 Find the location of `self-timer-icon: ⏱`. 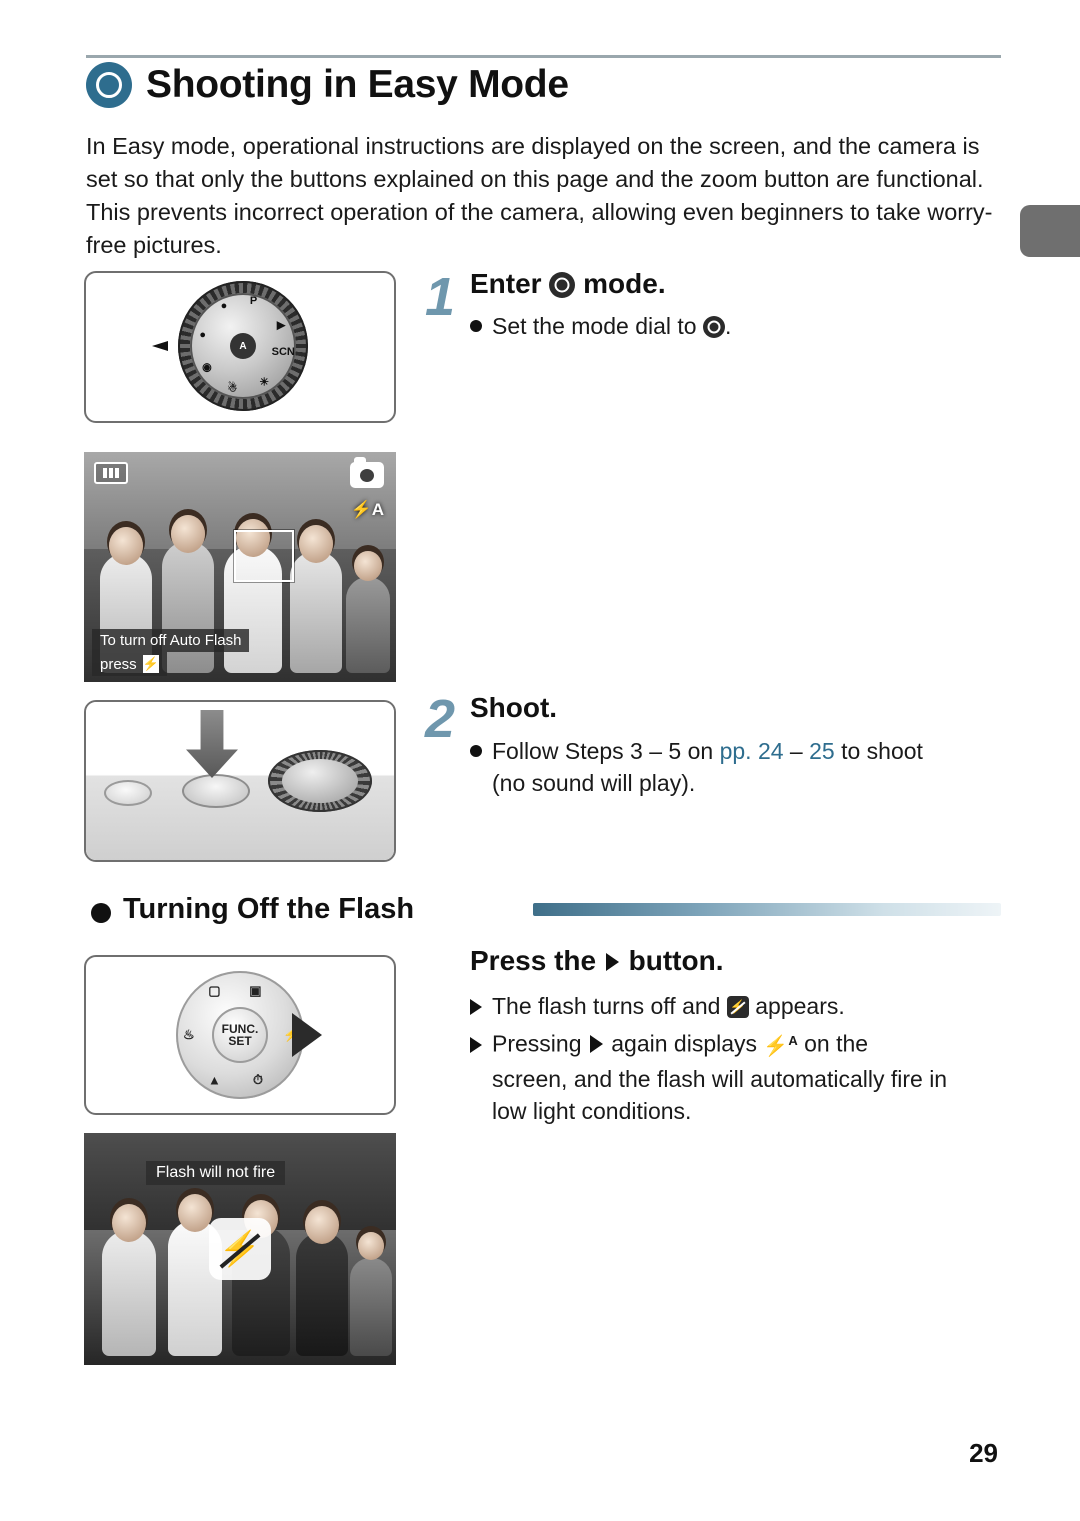

self-timer-icon: ⏱ is located at coordinates (257, 1079).